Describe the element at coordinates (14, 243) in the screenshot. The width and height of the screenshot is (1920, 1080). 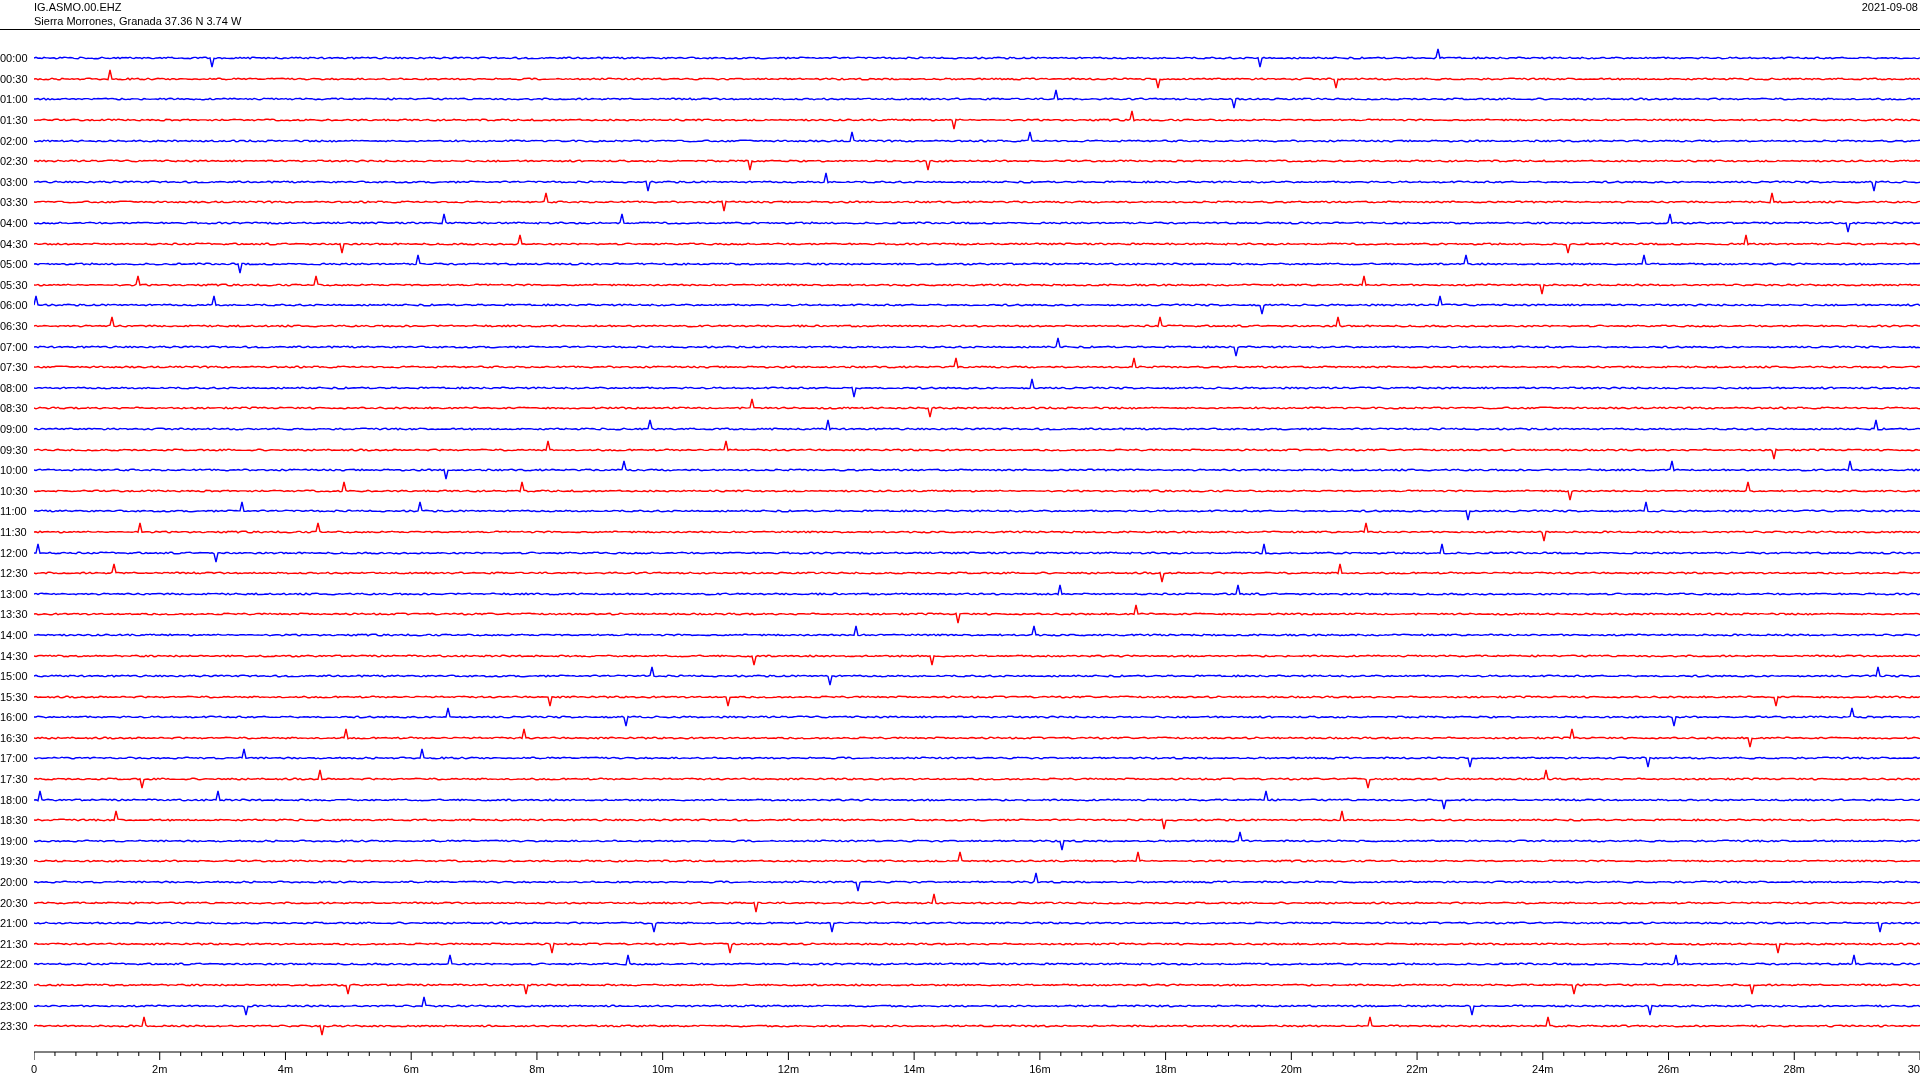
I see `time-label: 04:30` at that location.